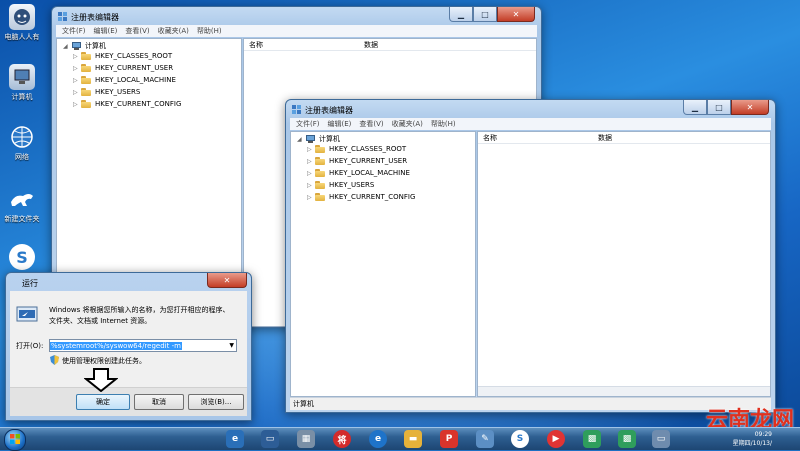 This screenshot has width=800, height=451. Describe the element at coordinates (296, 31) in the screenshot. I see `menu-bar: 文件(F) 编辑(E) 查看(V) 收藏夹(A) 帮助(H)` at that location.